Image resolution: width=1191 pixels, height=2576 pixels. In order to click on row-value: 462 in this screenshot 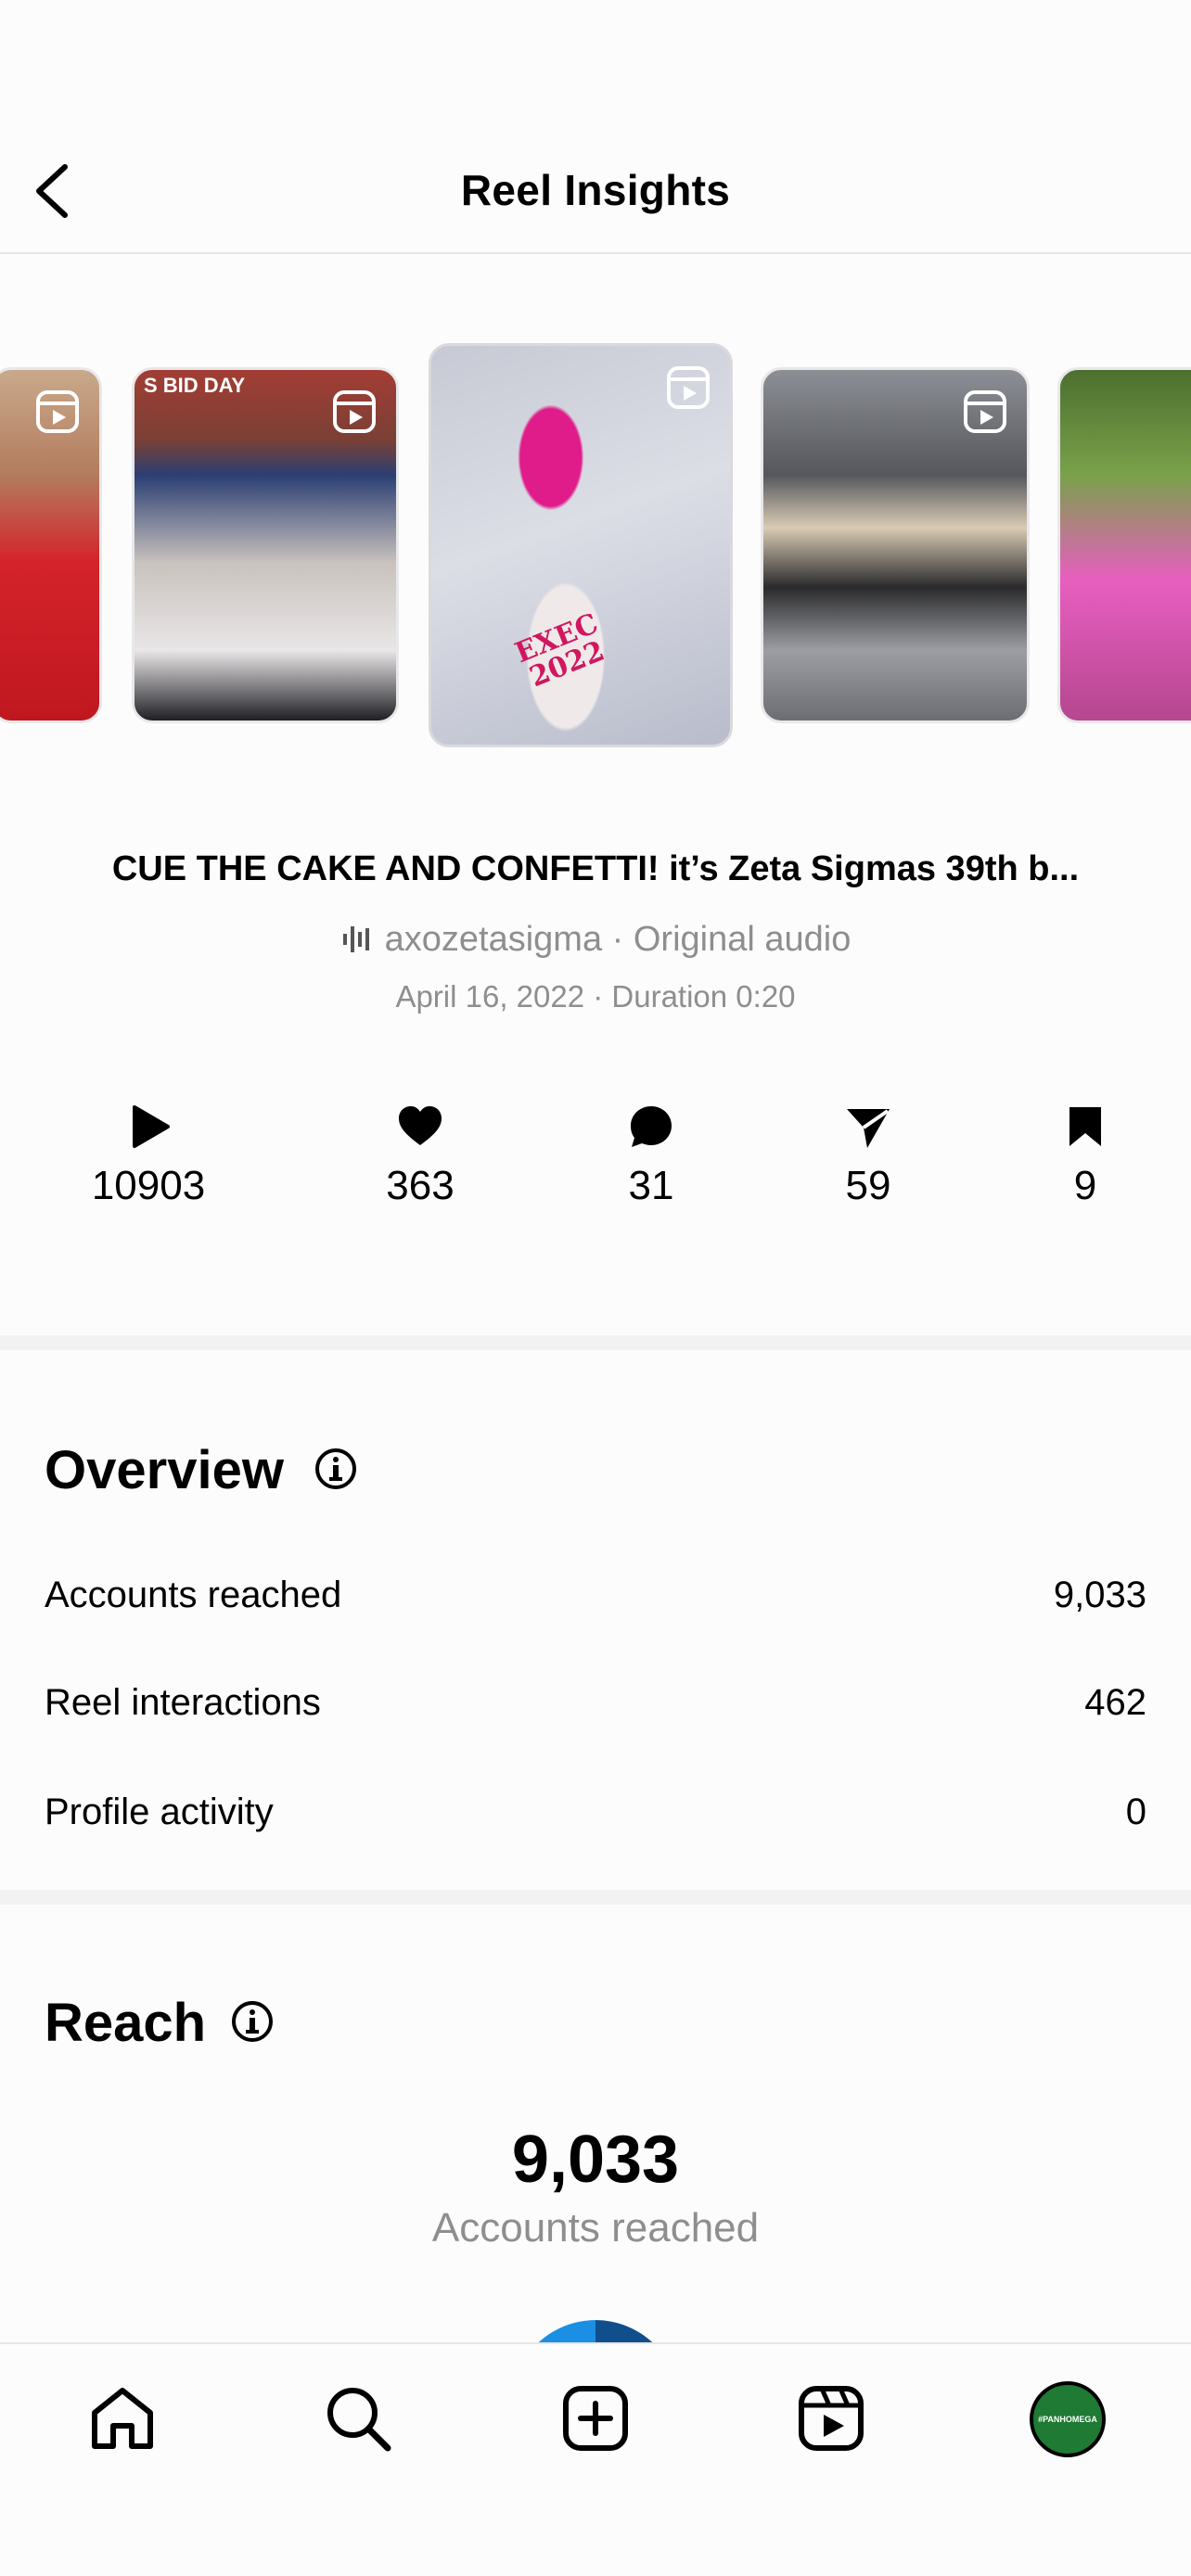, I will do `click(1115, 1702)`.